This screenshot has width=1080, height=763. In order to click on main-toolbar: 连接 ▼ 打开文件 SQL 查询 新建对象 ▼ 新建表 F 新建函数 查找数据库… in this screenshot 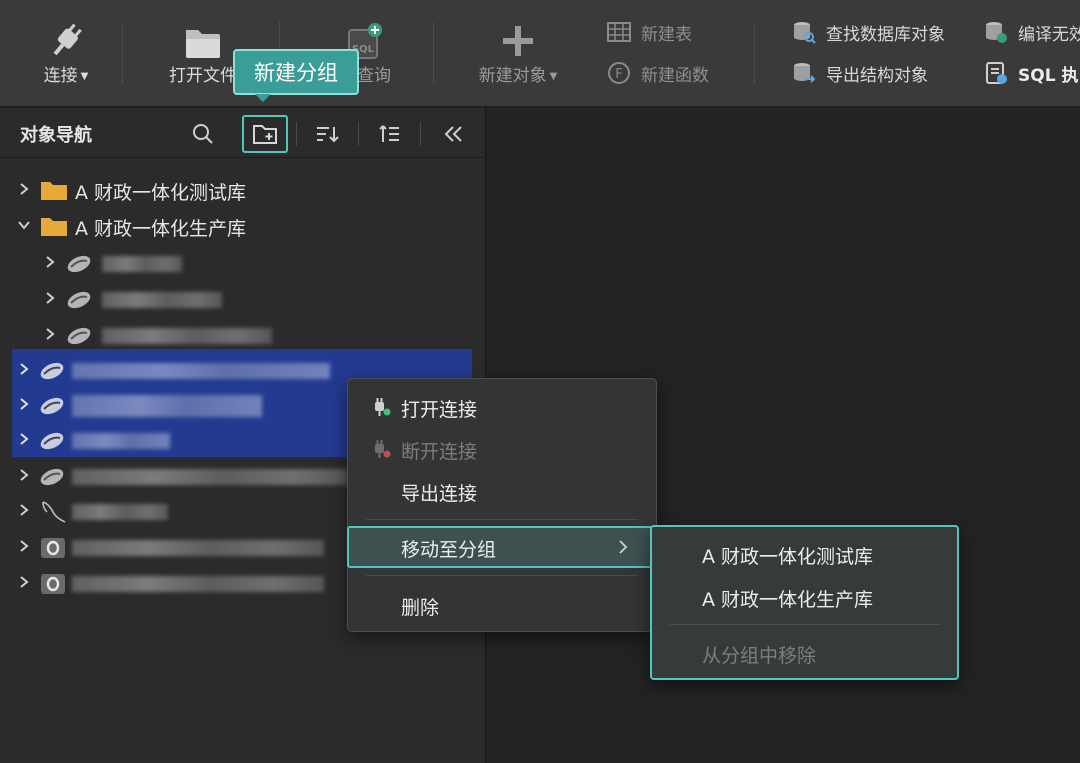, I will do `click(540, 53)`.